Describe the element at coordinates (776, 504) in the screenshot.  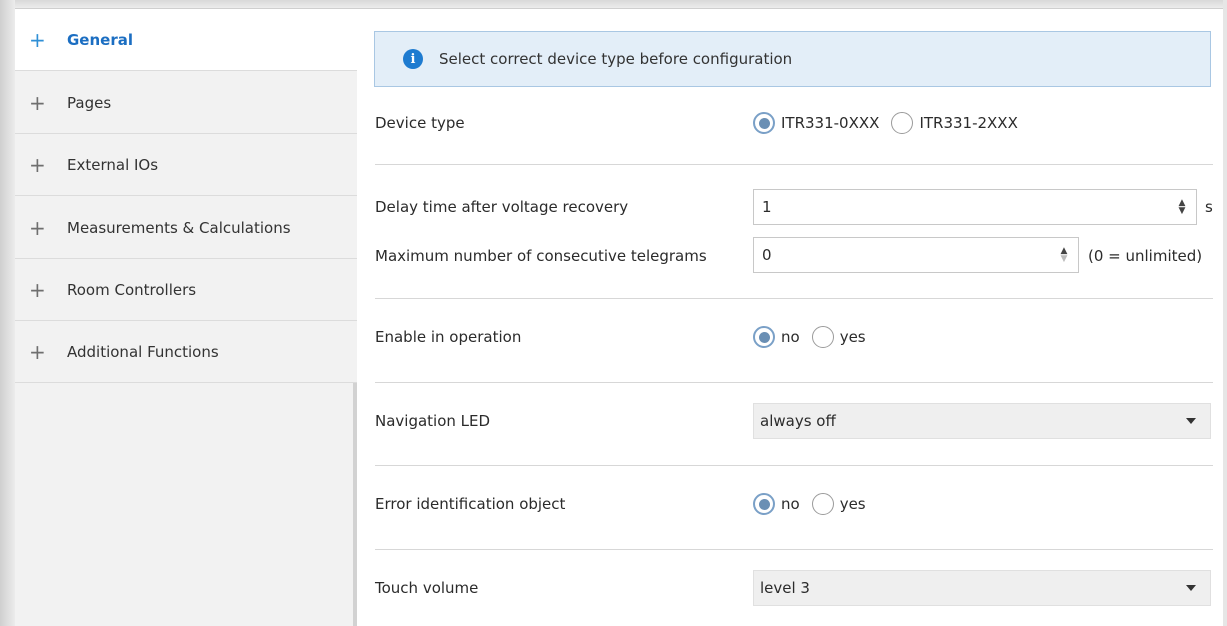
I see `error-object-option-no: no` at that location.